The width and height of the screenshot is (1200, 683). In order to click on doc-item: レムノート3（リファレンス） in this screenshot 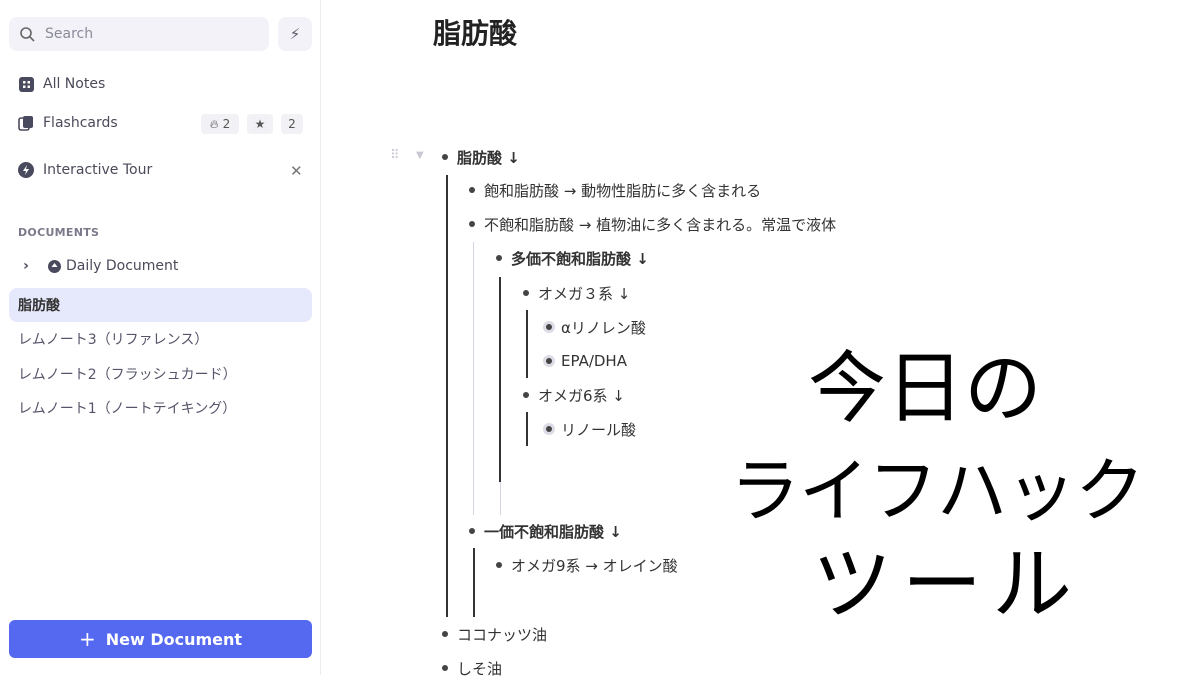, I will do `click(160, 339)`.